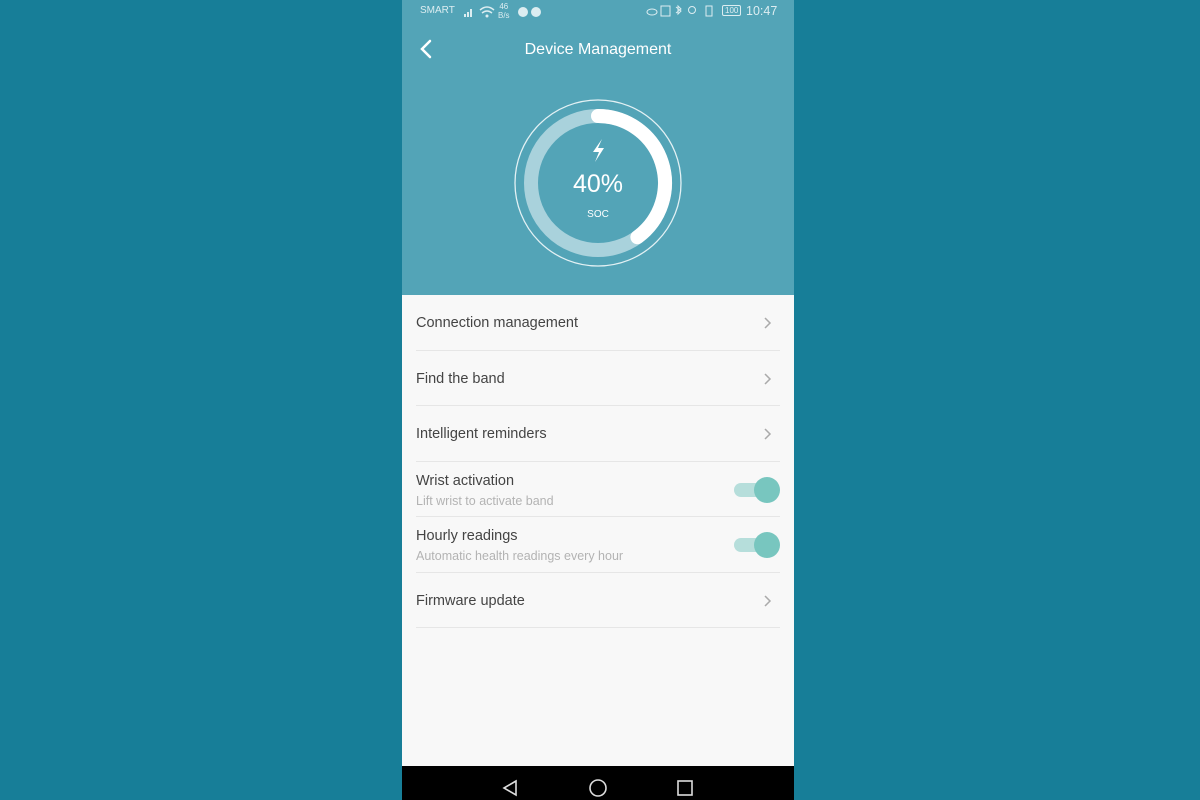 The height and width of the screenshot is (800, 1200). What do you see at coordinates (465, 480) in the screenshot?
I see `item-title: Wrist activation` at bounding box center [465, 480].